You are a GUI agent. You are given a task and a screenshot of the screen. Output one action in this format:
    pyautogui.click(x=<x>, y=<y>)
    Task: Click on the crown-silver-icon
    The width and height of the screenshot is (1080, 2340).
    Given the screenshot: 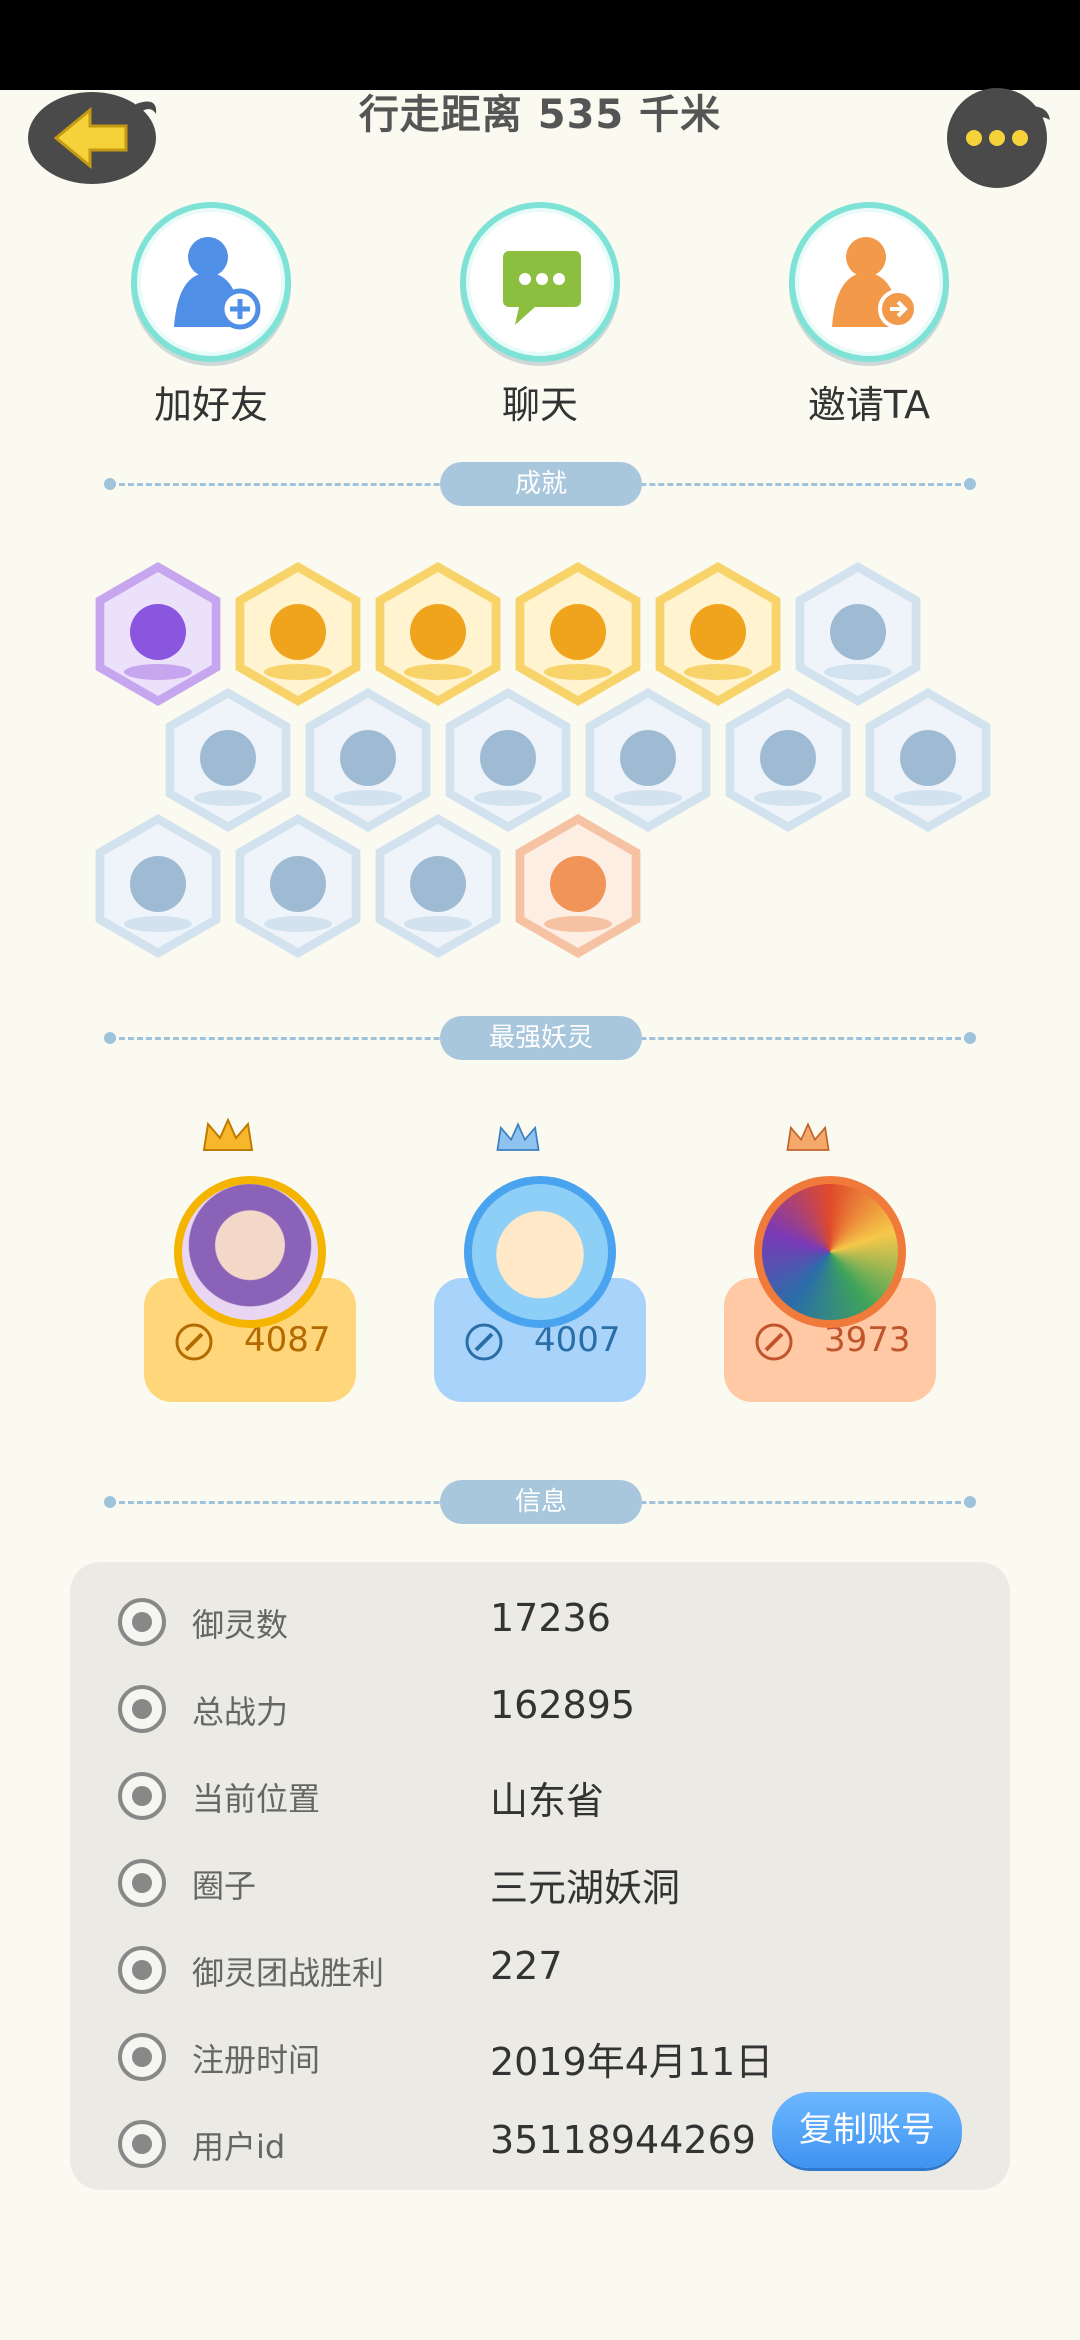 What is the action you would take?
    pyautogui.click(x=518, y=1136)
    